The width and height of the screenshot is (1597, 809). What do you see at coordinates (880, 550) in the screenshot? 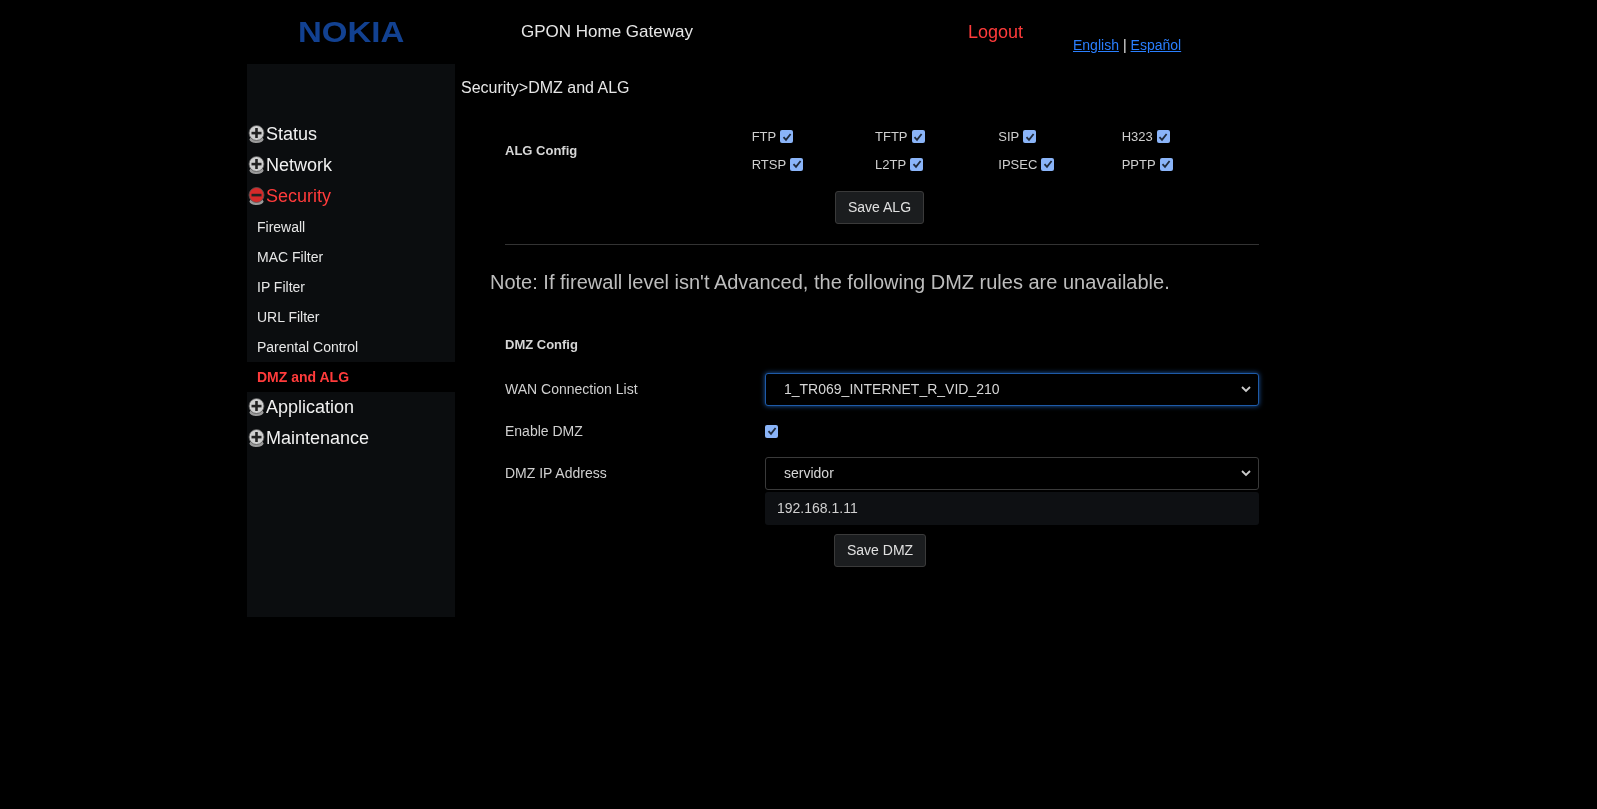
I see `save-dmz-button: Save DMZ` at bounding box center [880, 550].